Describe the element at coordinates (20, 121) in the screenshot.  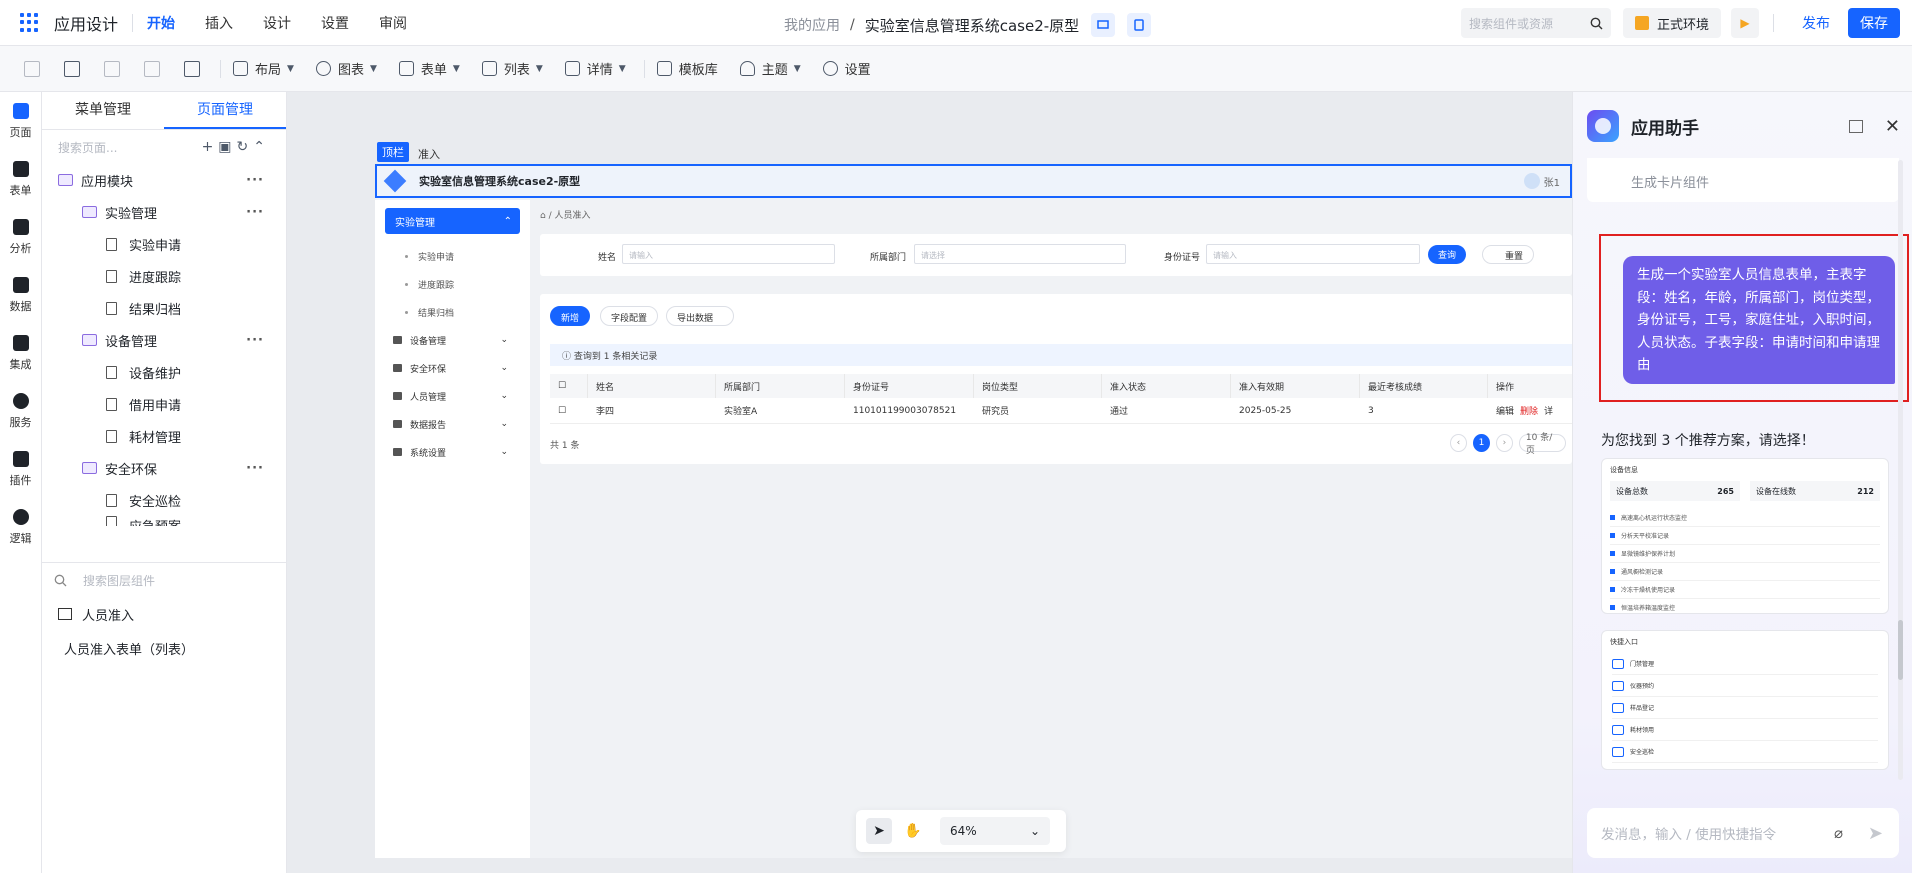
I see `rail-item-pages: 页面` at that location.